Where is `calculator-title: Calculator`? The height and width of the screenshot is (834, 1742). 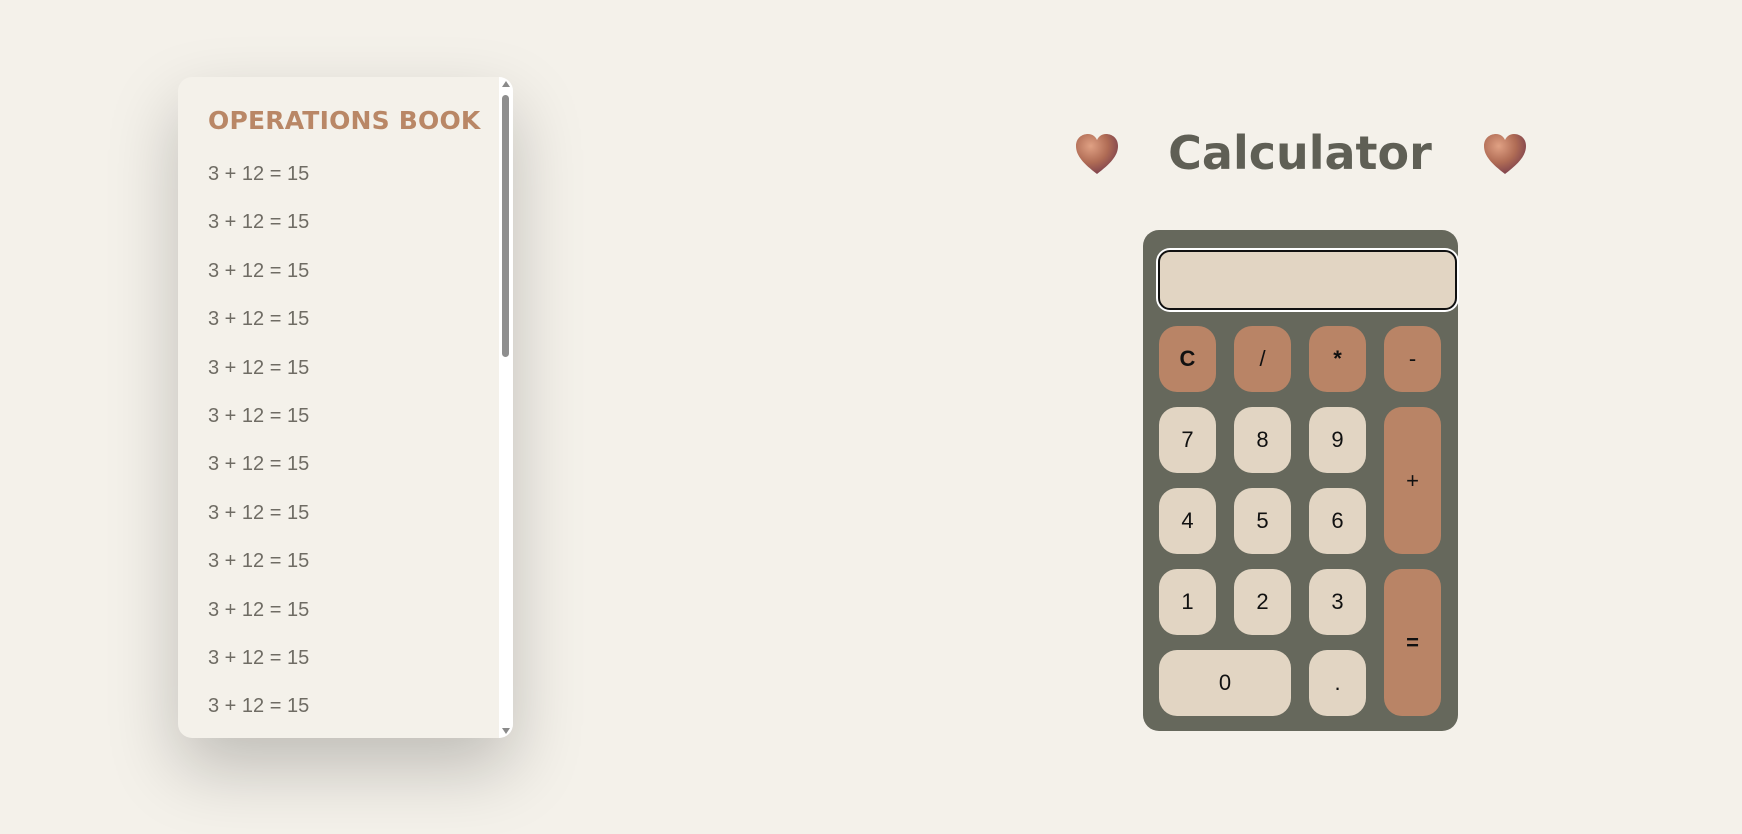
calculator-title: Calculator is located at coordinates (1300, 153).